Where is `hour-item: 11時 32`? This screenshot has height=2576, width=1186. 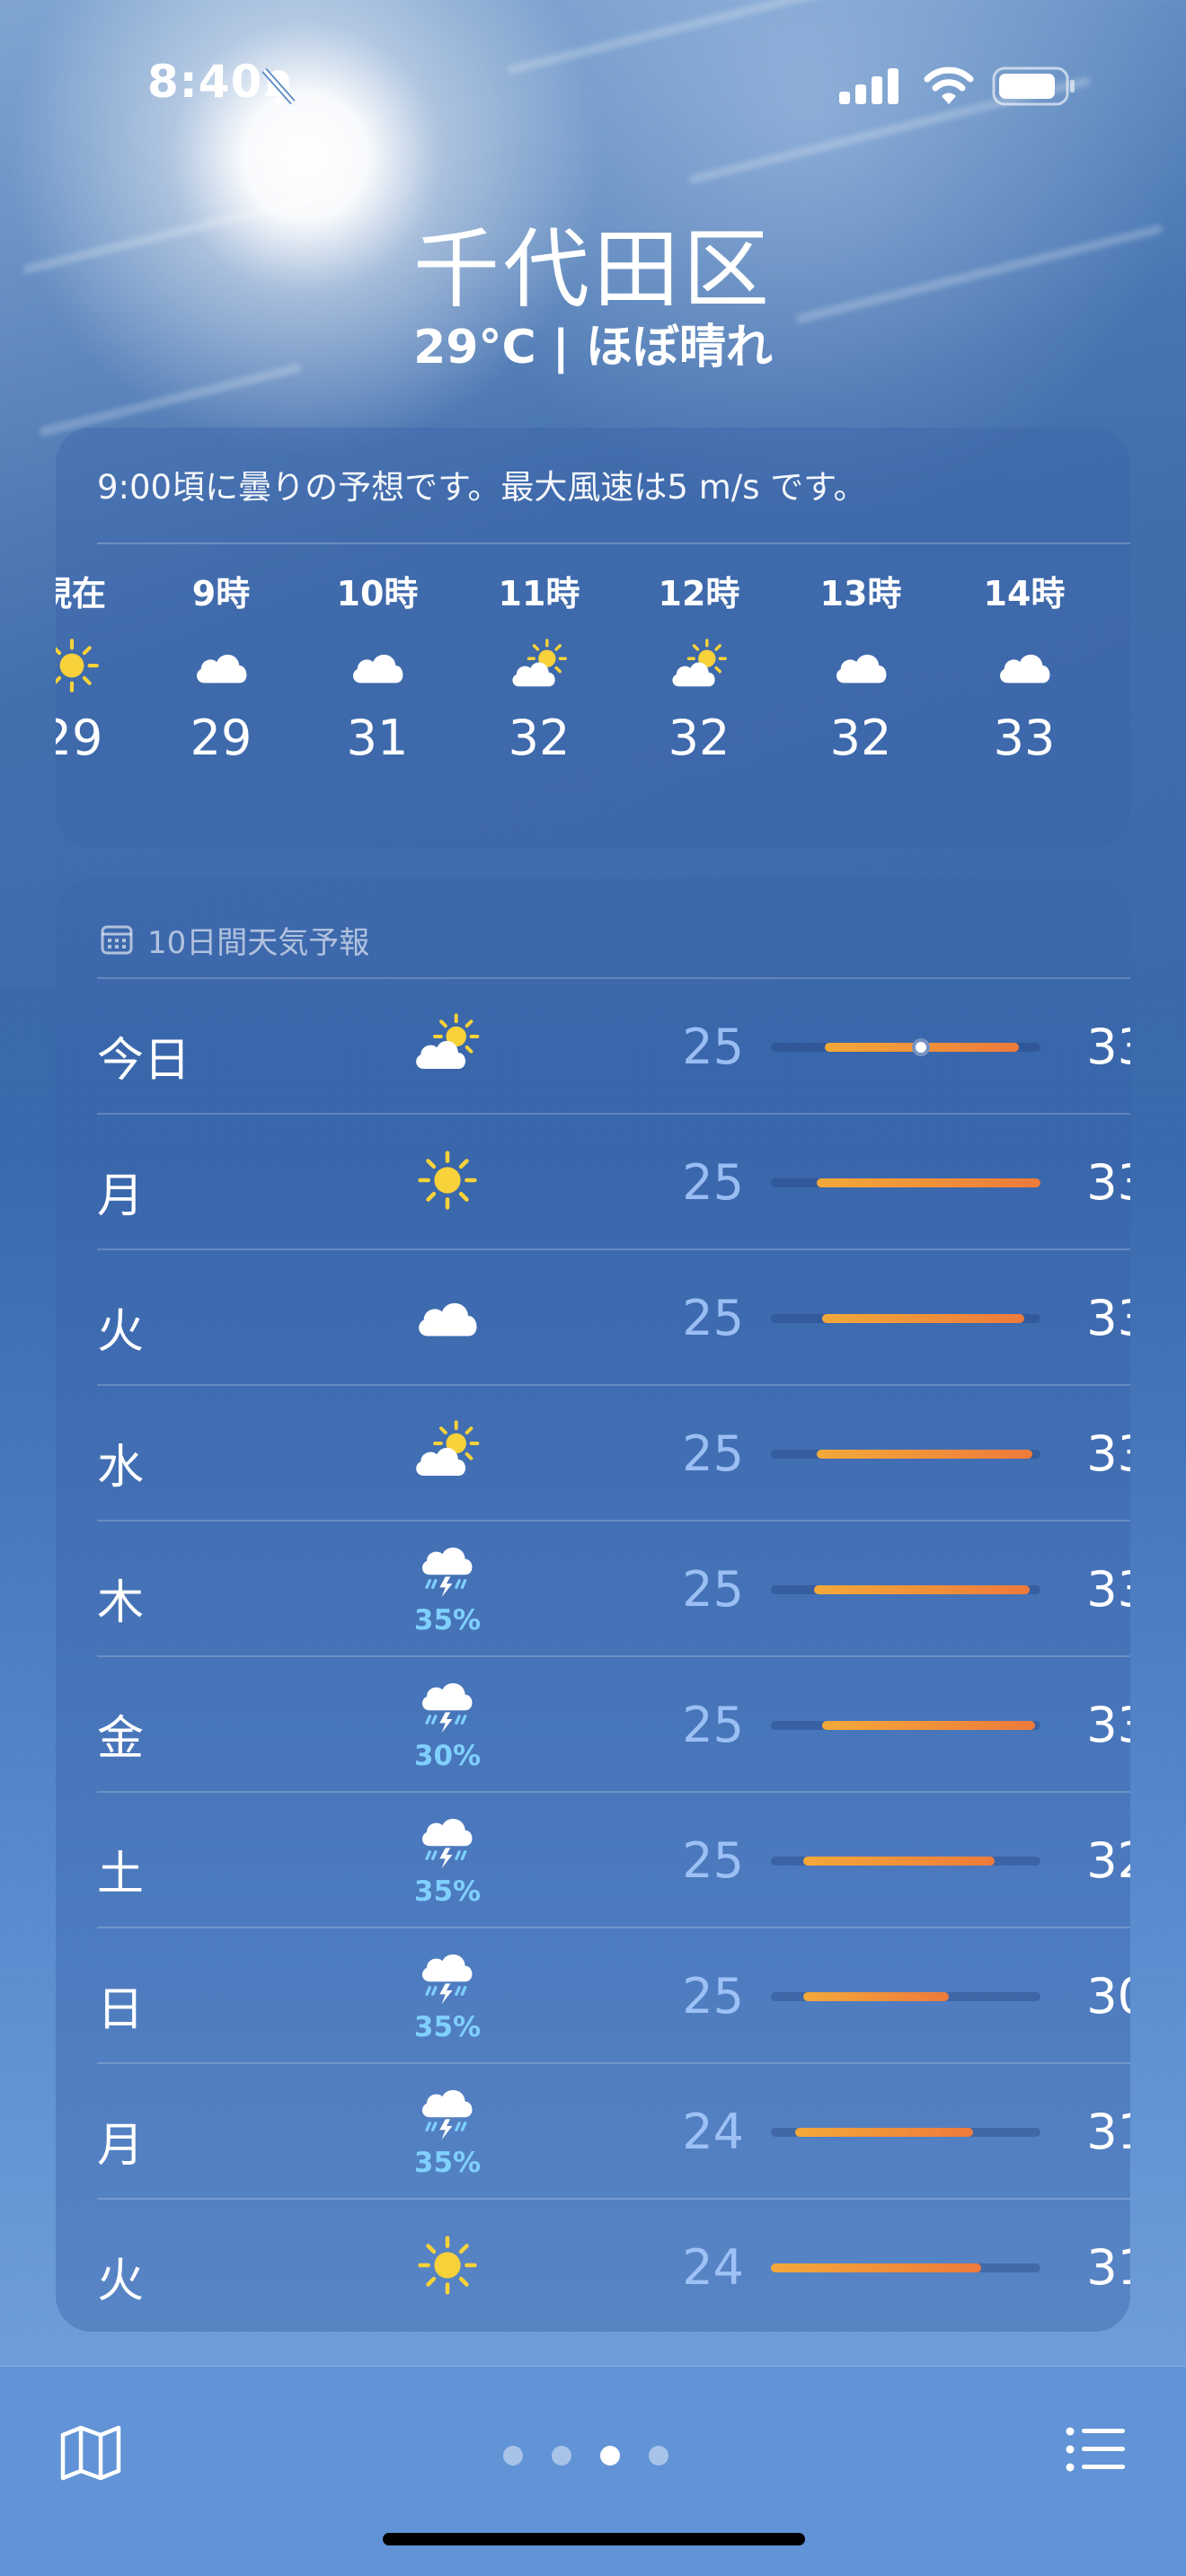 hour-item: 11時 32 is located at coordinates (539, 668).